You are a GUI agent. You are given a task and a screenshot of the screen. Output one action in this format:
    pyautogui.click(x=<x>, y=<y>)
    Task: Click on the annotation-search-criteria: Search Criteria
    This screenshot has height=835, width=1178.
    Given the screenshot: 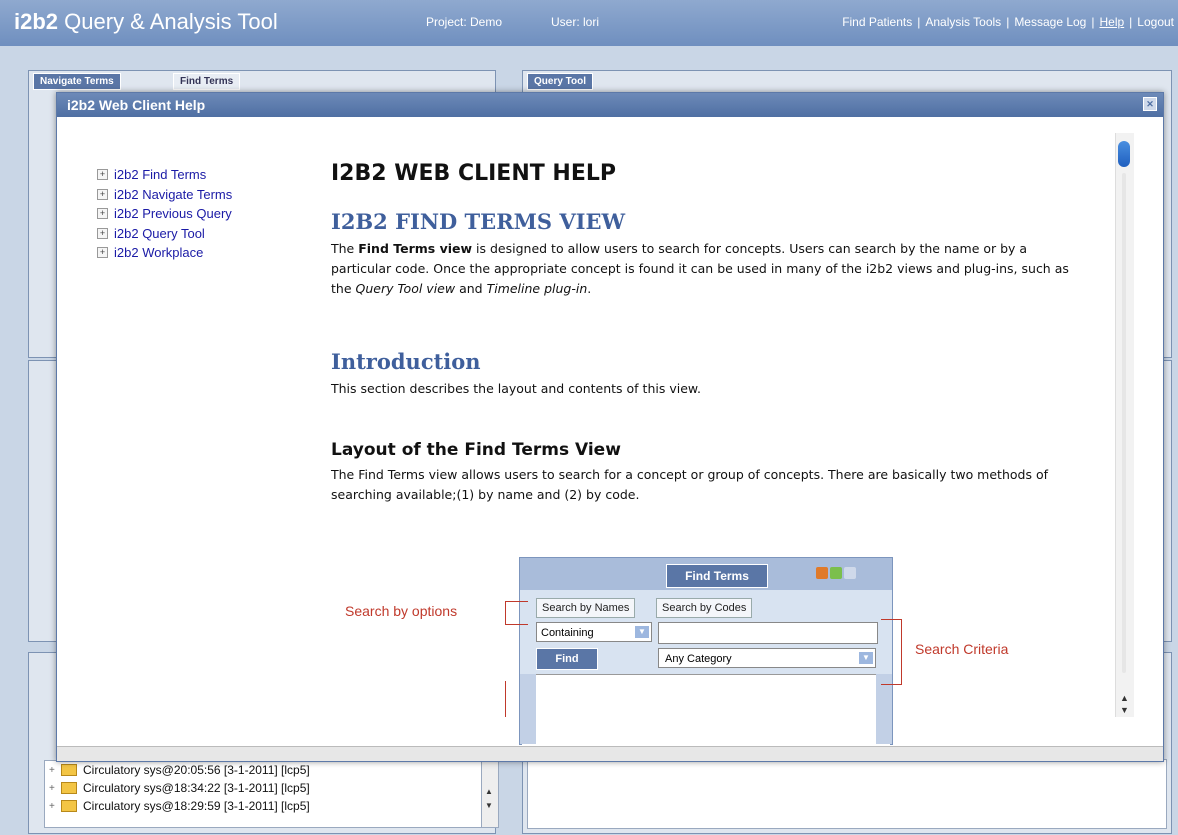 What is the action you would take?
    pyautogui.click(x=962, y=649)
    